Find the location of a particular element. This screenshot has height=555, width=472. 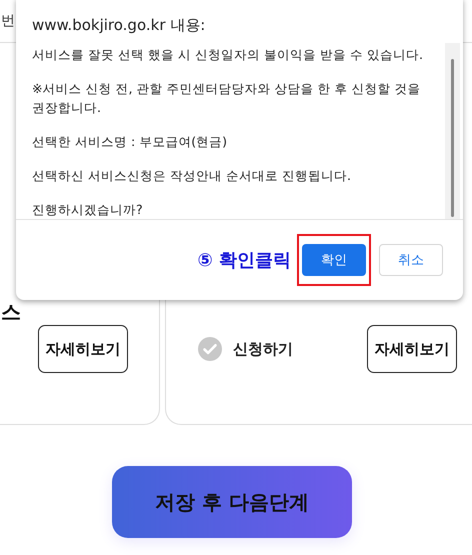

annotation-text: ⑤ 확인클릭 is located at coordinates (244, 260).